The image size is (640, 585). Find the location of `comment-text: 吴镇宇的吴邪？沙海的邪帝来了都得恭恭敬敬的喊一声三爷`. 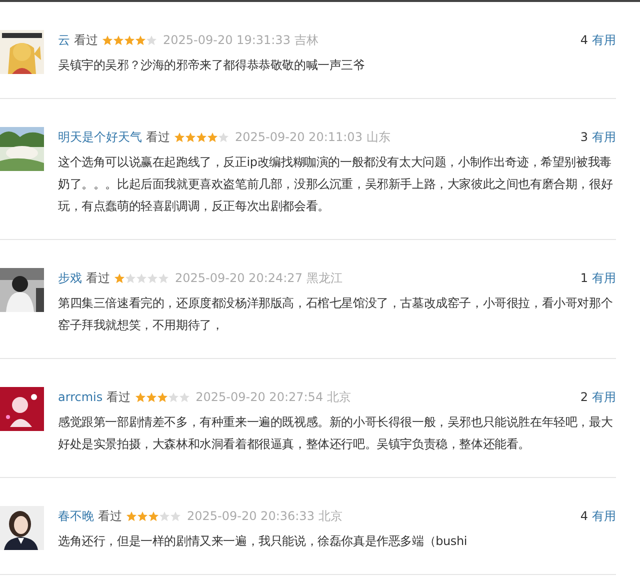

comment-text: 吴镇宇的吴邪？沙海的邪帝来了都得恭恭敬敬的喊一声三爷 is located at coordinates (212, 65).